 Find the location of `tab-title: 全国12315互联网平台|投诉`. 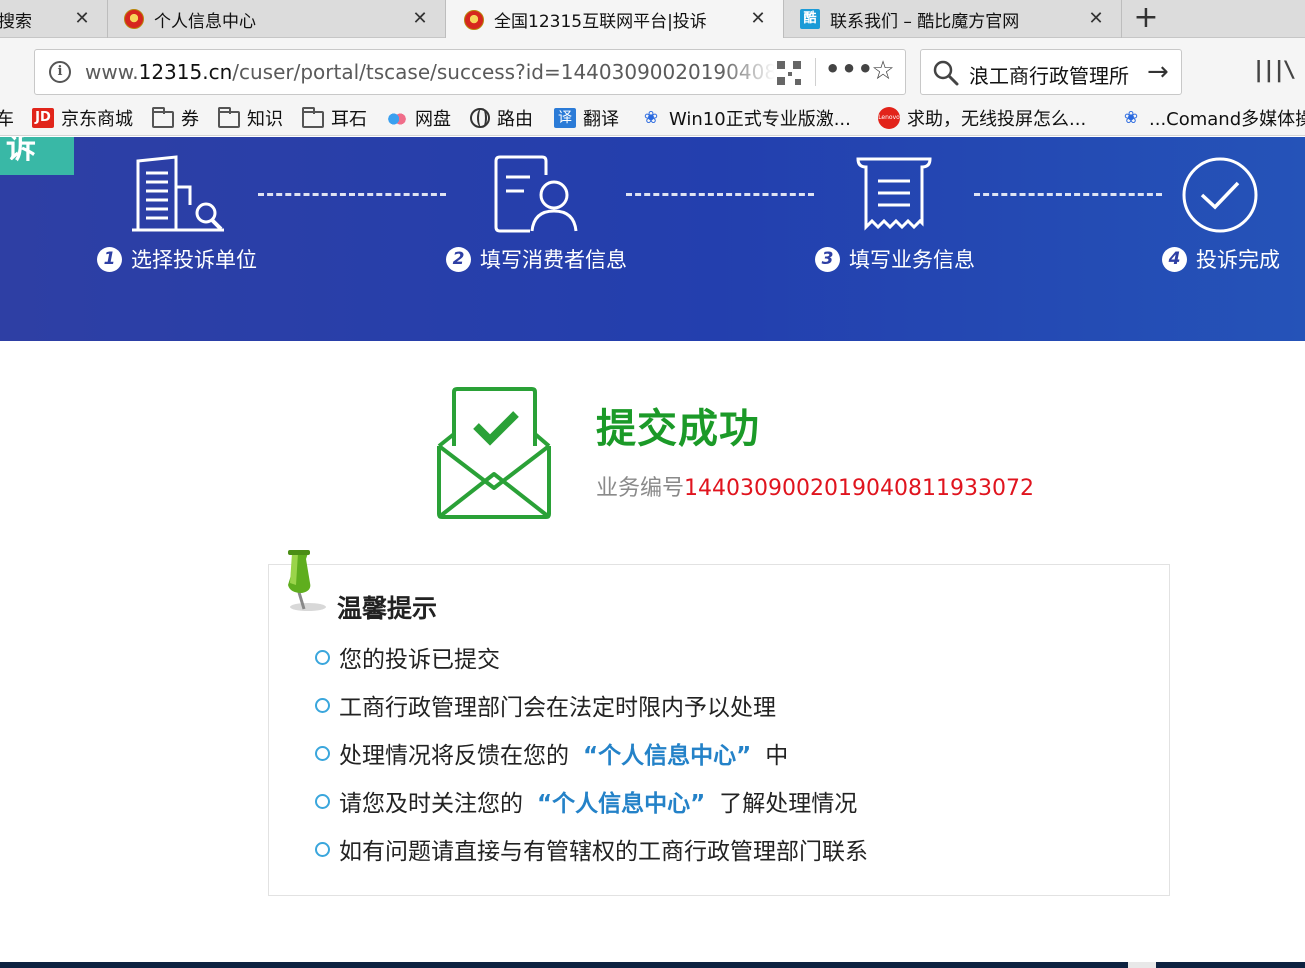

tab-title: 全国12315互联网平台|投诉 is located at coordinates (600, 22).